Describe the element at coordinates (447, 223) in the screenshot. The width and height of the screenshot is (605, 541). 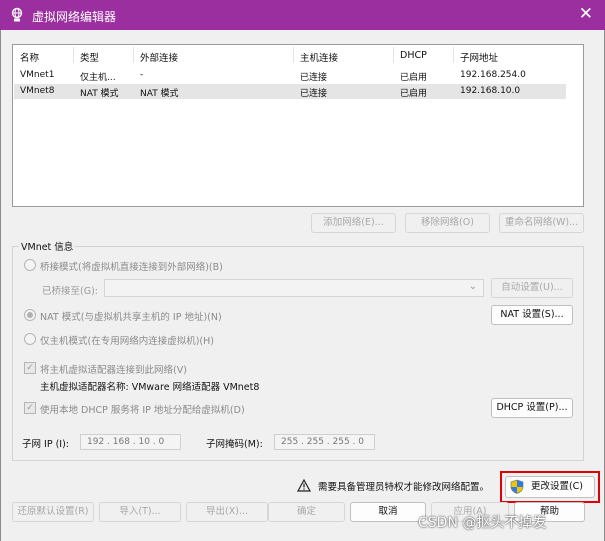
I see `remove-network-button: 移除网络(O)` at that location.